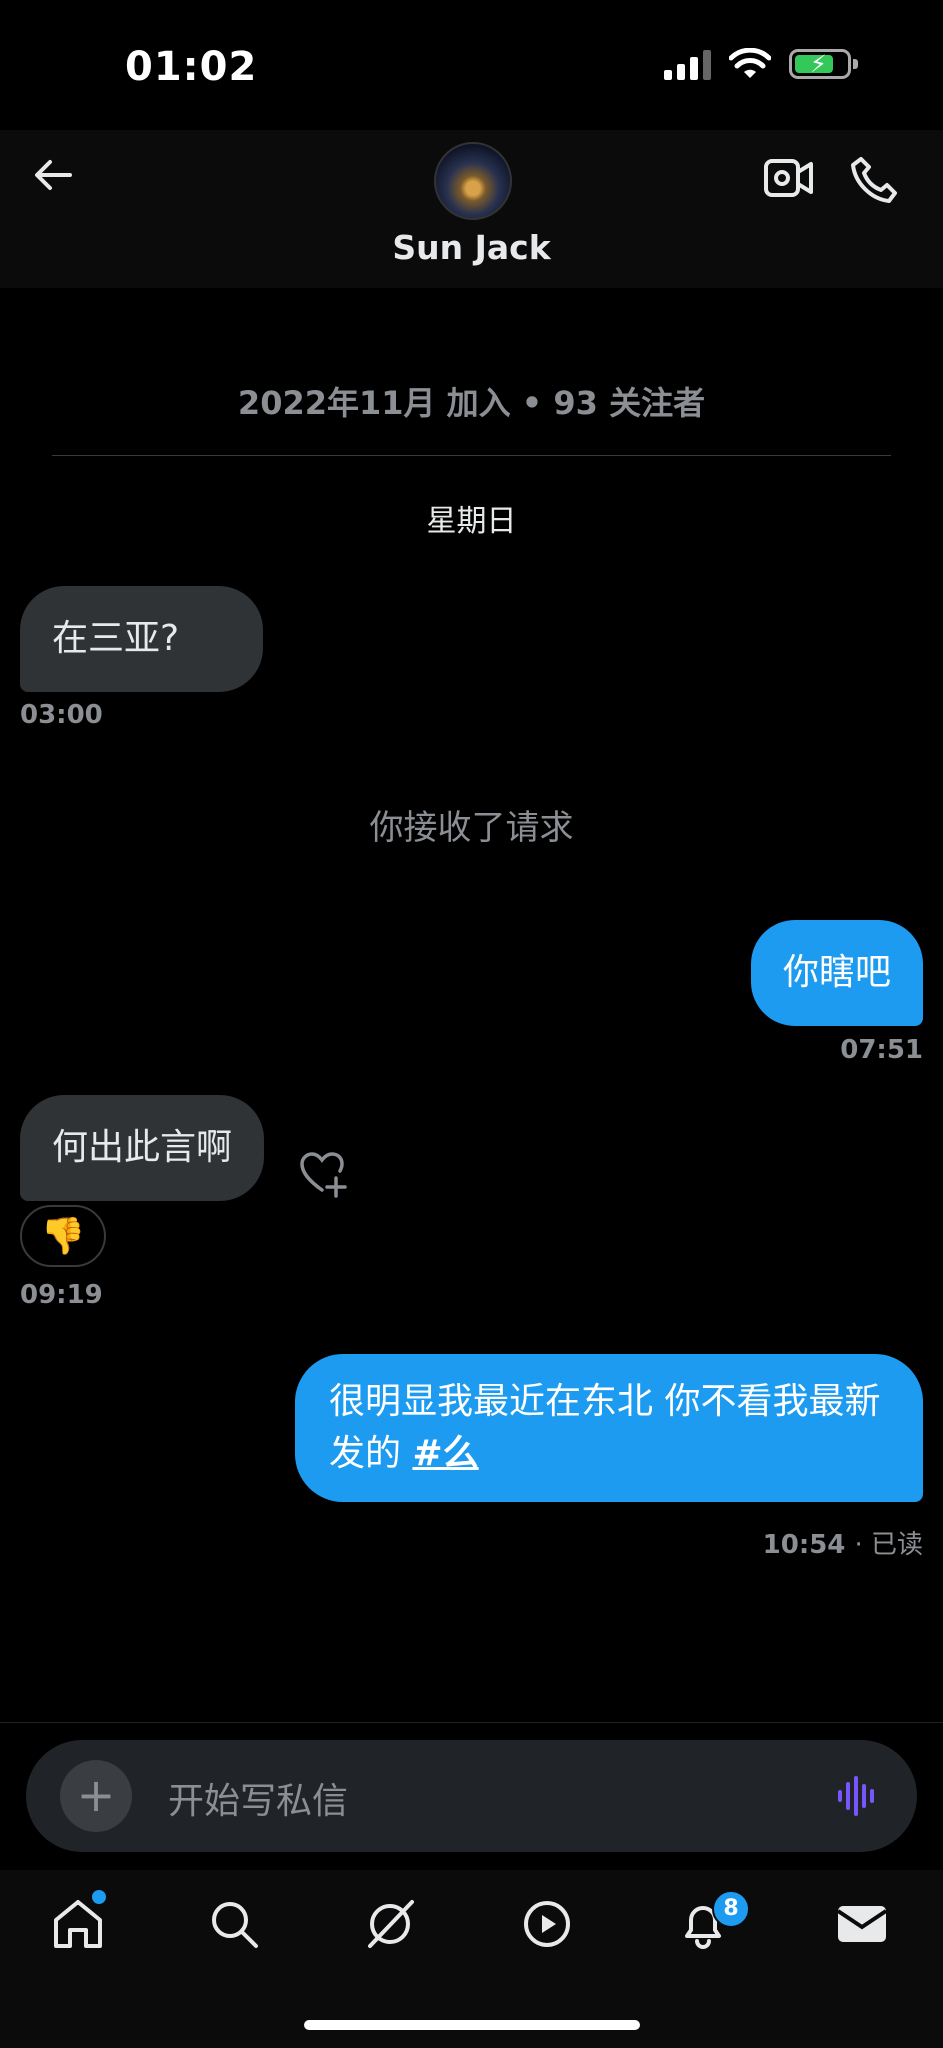 This screenshot has height=2048, width=943. What do you see at coordinates (234, 1924) in the screenshot?
I see `search-icon` at bounding box center [234, 1924].